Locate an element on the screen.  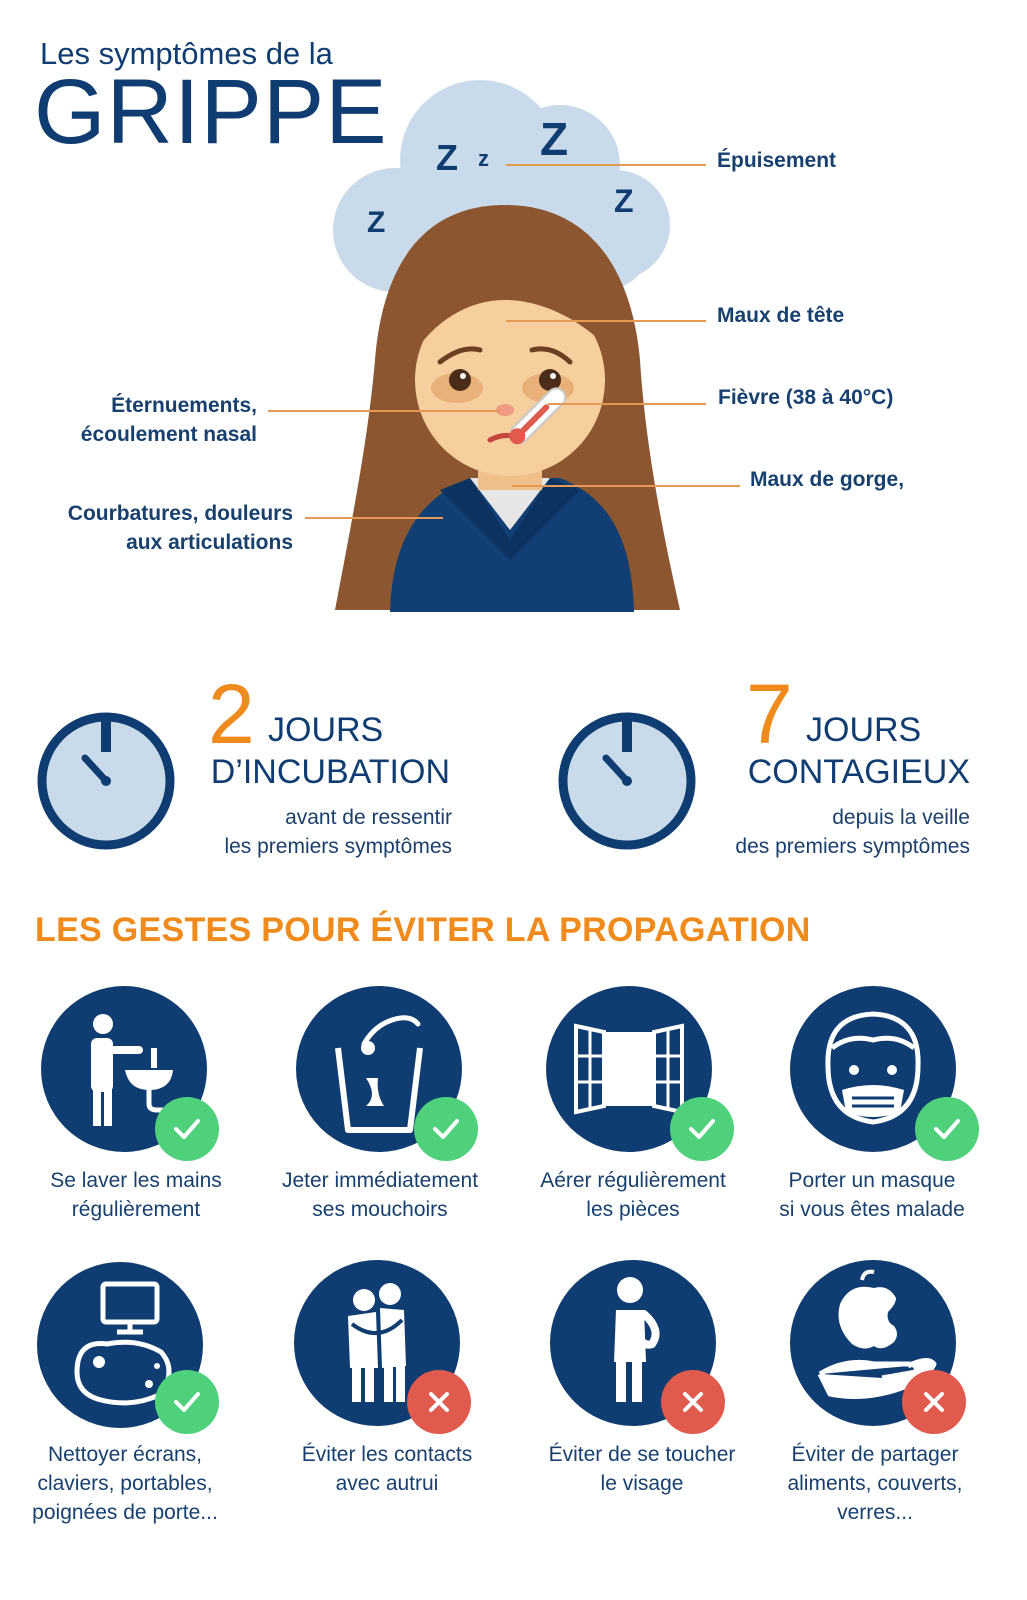
symptom-gorge: Maux de gorge, is located at coordinates (827, 479).